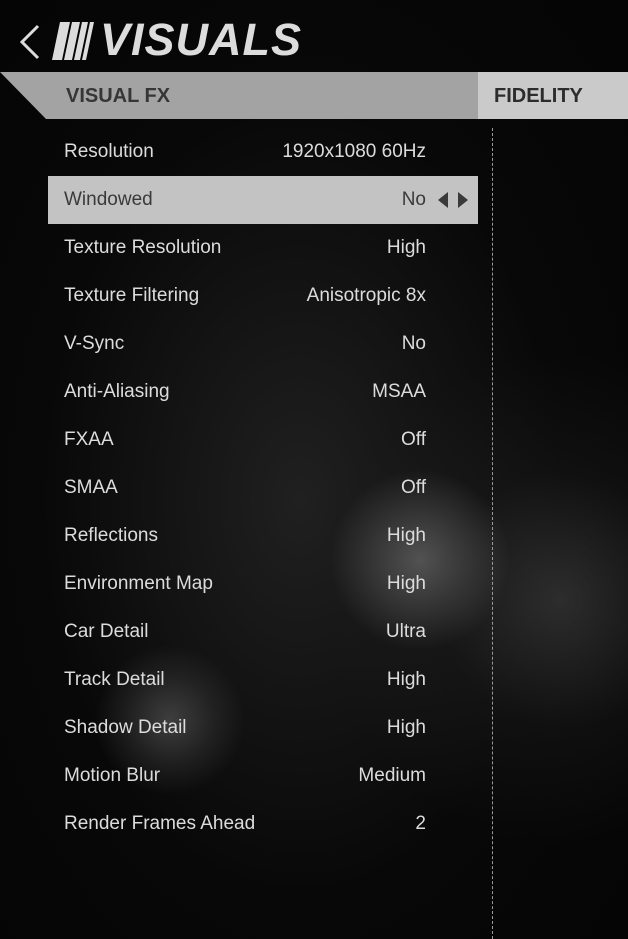  Describe the element at coordinates (138, 583) in the screenshot. I see `setting-label: Environment Map` at that location.